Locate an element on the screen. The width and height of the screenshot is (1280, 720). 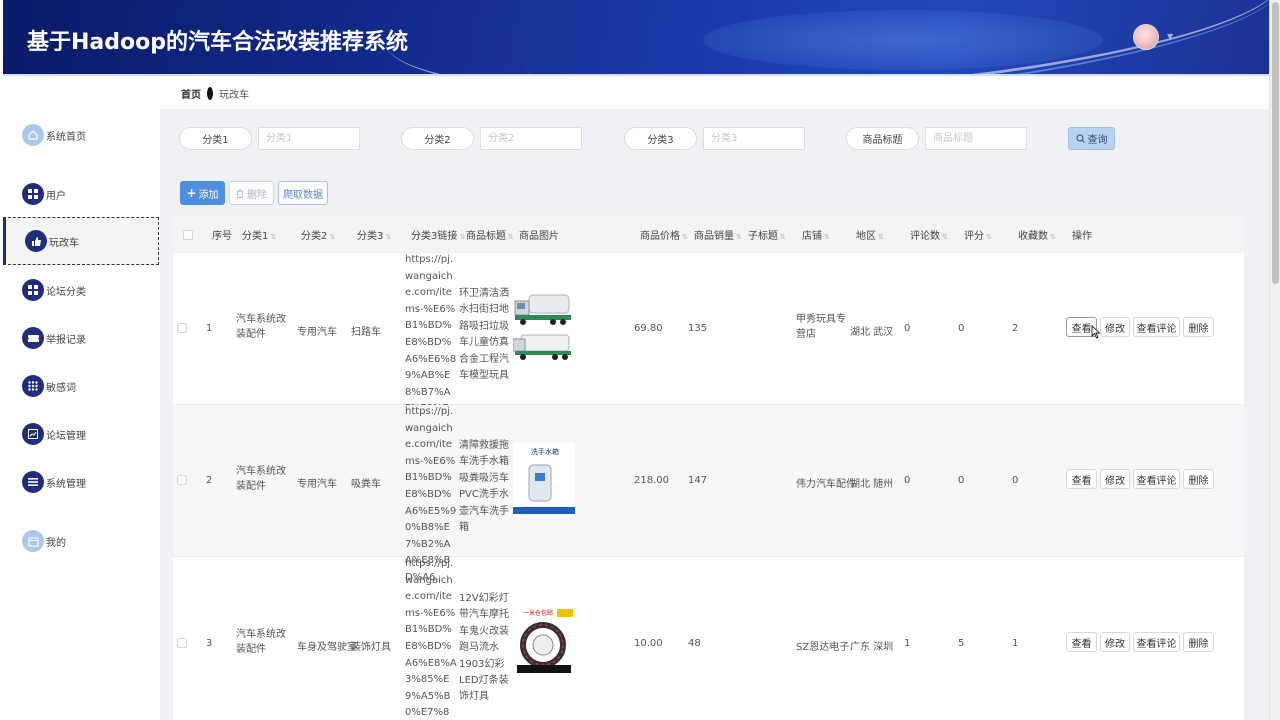
select-all-checkbox is located at coordinates (188, 235).